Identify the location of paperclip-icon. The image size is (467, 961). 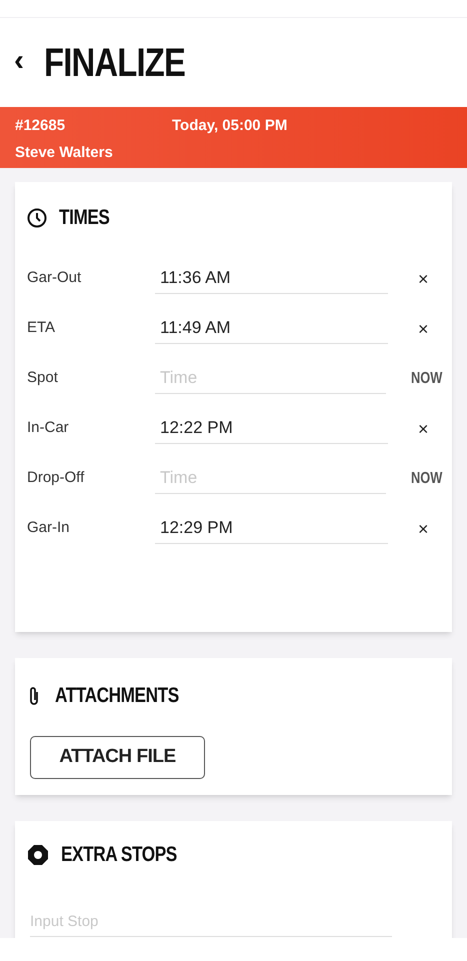
(34, 696).